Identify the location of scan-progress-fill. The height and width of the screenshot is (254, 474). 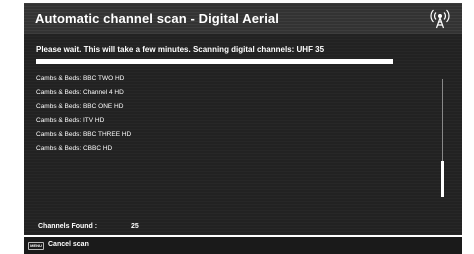
(214, 61).